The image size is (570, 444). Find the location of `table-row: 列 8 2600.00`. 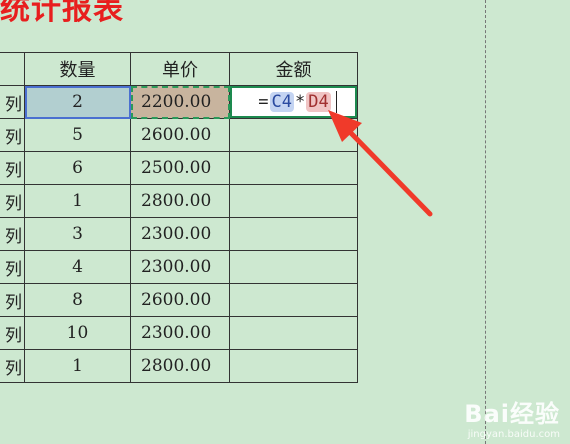

table-row: 列 8 2600.00 is located at coordinates (179, 300).